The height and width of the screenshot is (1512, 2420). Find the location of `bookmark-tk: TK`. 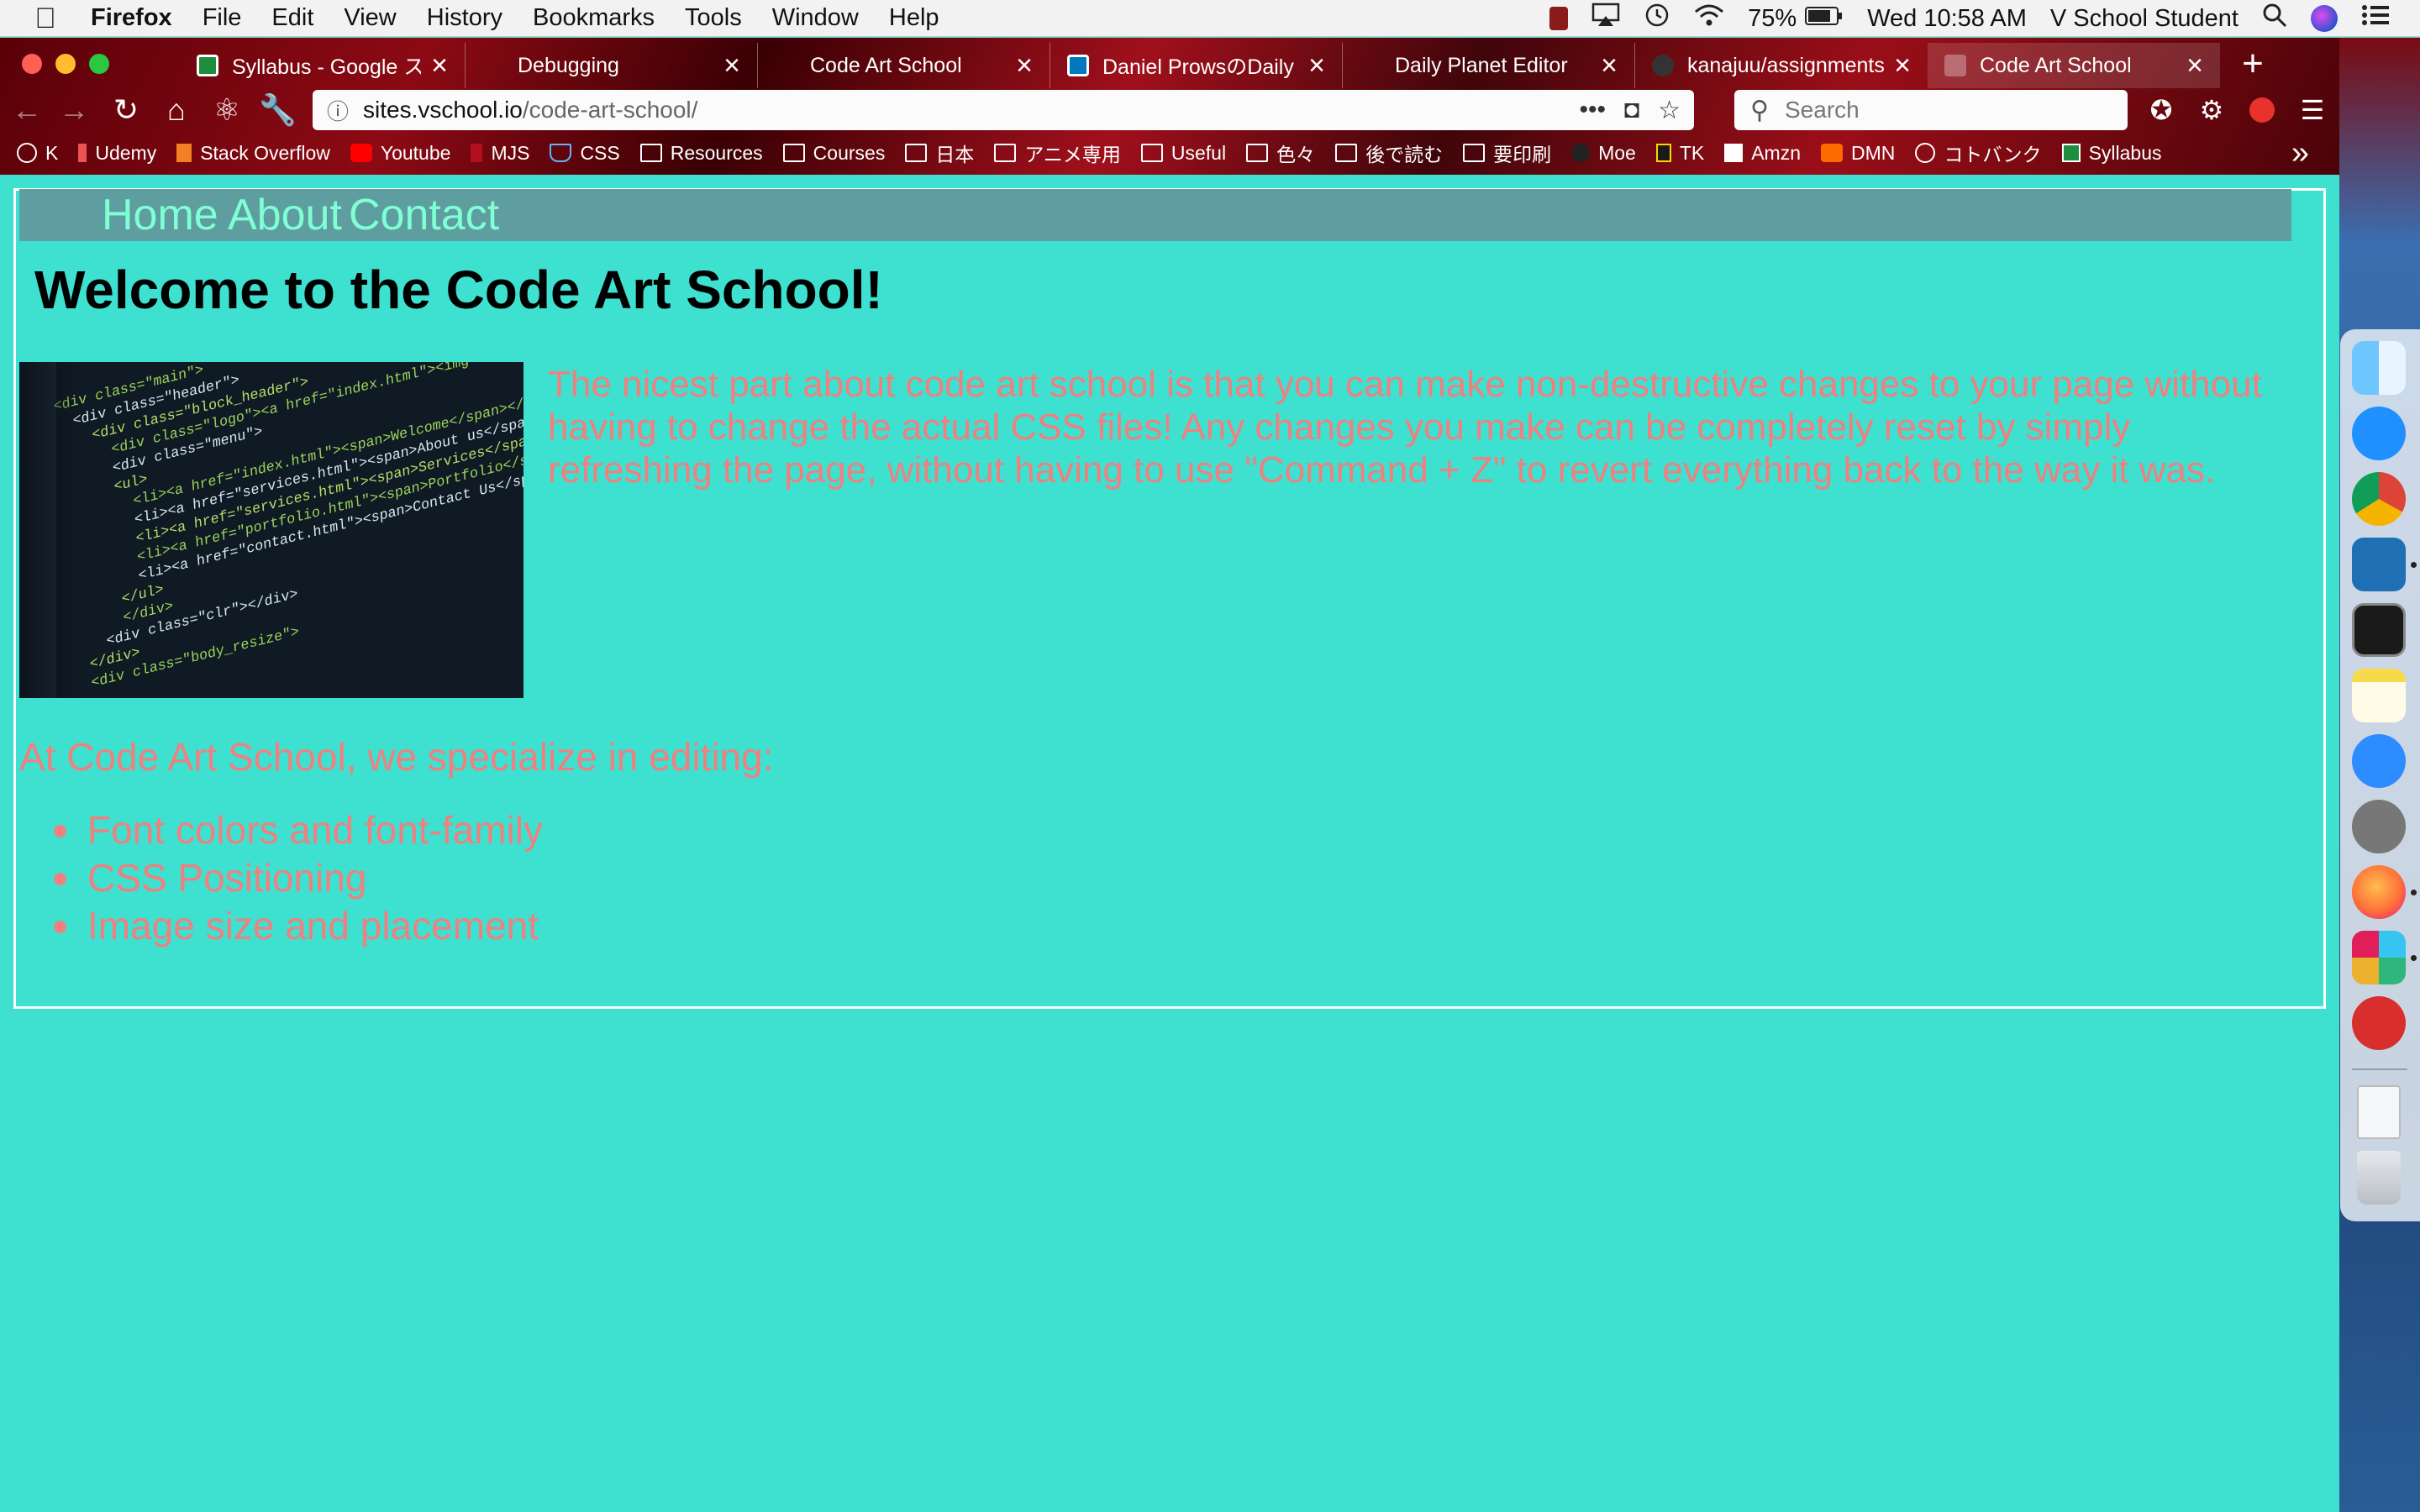

bookmark-tk: TK is located at coordinates (1680, 153).